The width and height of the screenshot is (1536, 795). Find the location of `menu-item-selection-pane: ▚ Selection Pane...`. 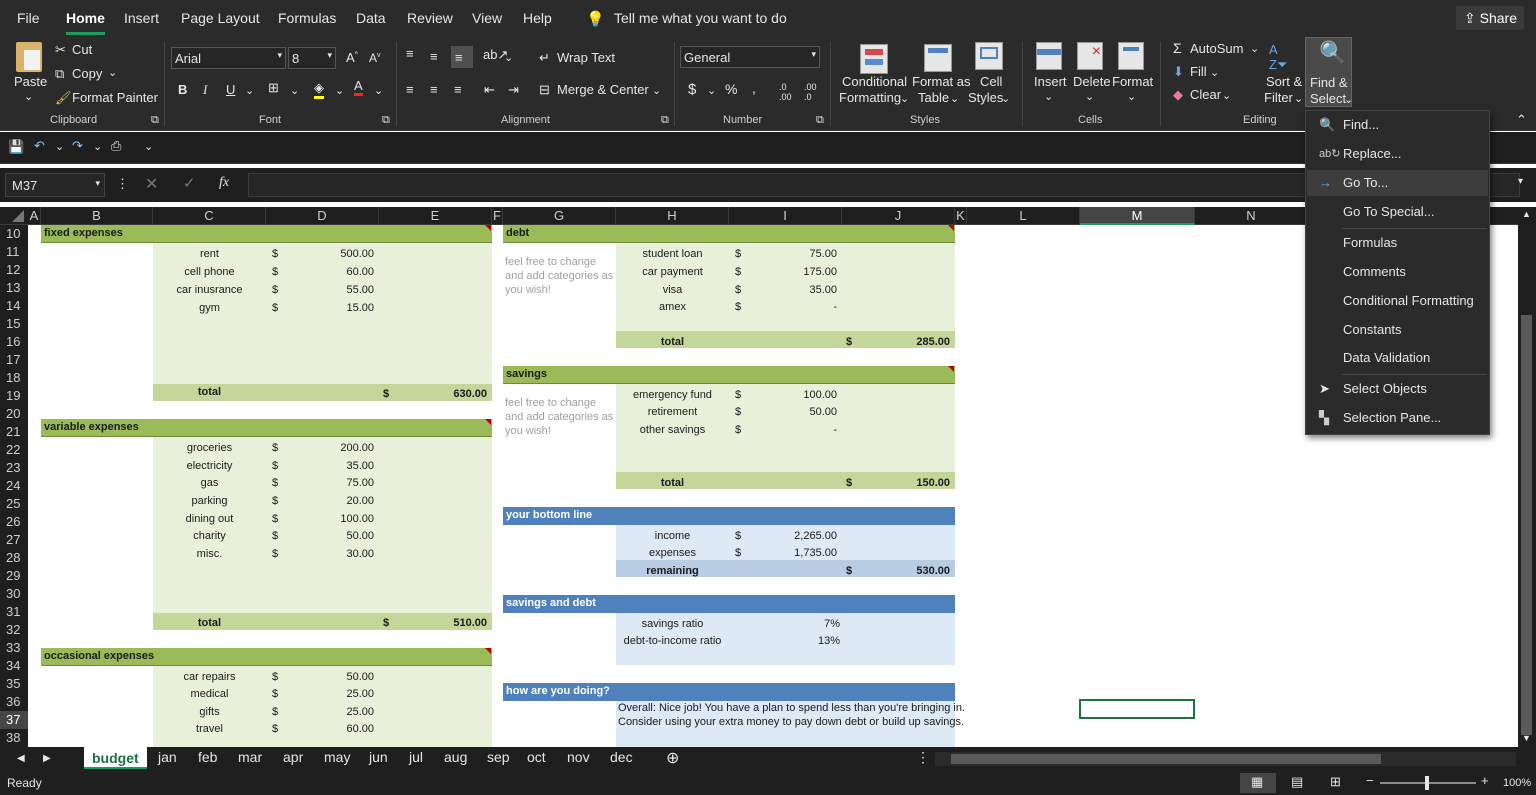

menu-item-selection-pane: ▚ Selection Pane... is located at coordinates (1397, 418).